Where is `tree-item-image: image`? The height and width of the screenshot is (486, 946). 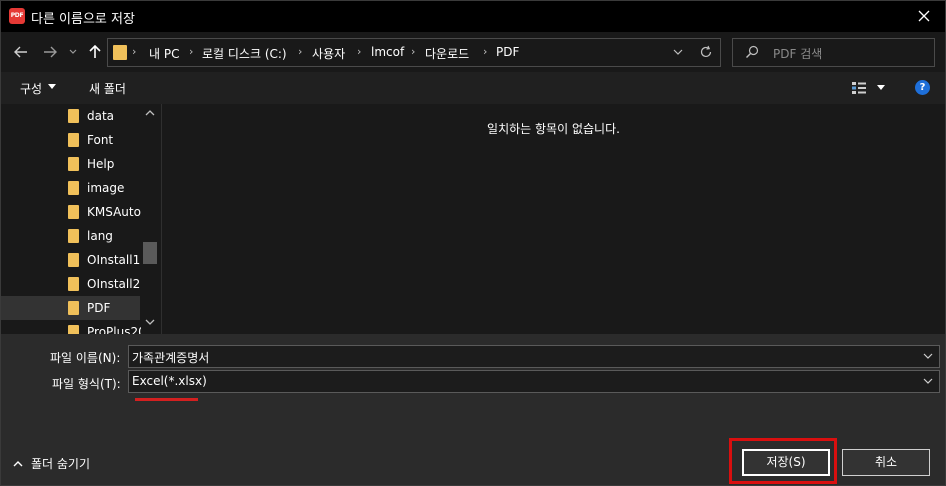
tree-item-image: image is located at coordinates (70, 188).